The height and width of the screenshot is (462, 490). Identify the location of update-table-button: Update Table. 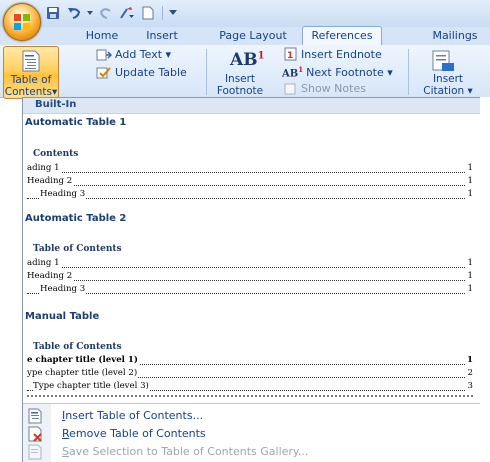
(141, 72).